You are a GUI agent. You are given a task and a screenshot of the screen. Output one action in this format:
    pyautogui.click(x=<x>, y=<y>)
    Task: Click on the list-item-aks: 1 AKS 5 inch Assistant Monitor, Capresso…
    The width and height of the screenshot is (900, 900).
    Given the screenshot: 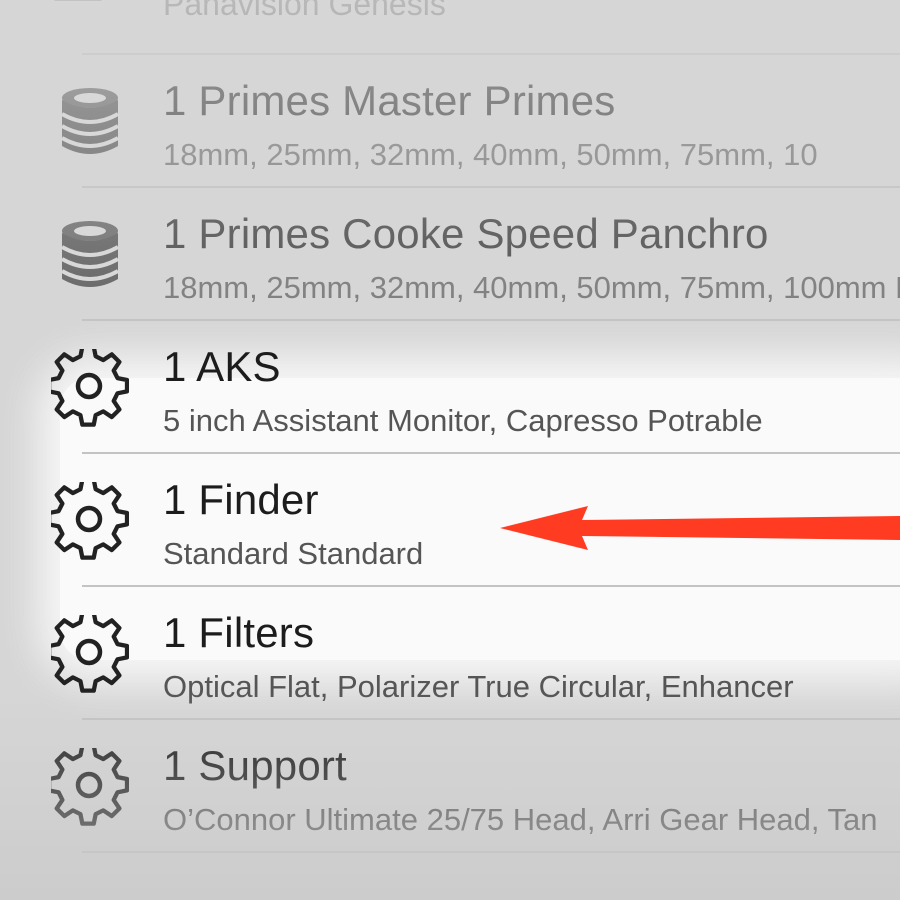 What is the action you would take?
    pyautogui.click(x=450, y=387)
    